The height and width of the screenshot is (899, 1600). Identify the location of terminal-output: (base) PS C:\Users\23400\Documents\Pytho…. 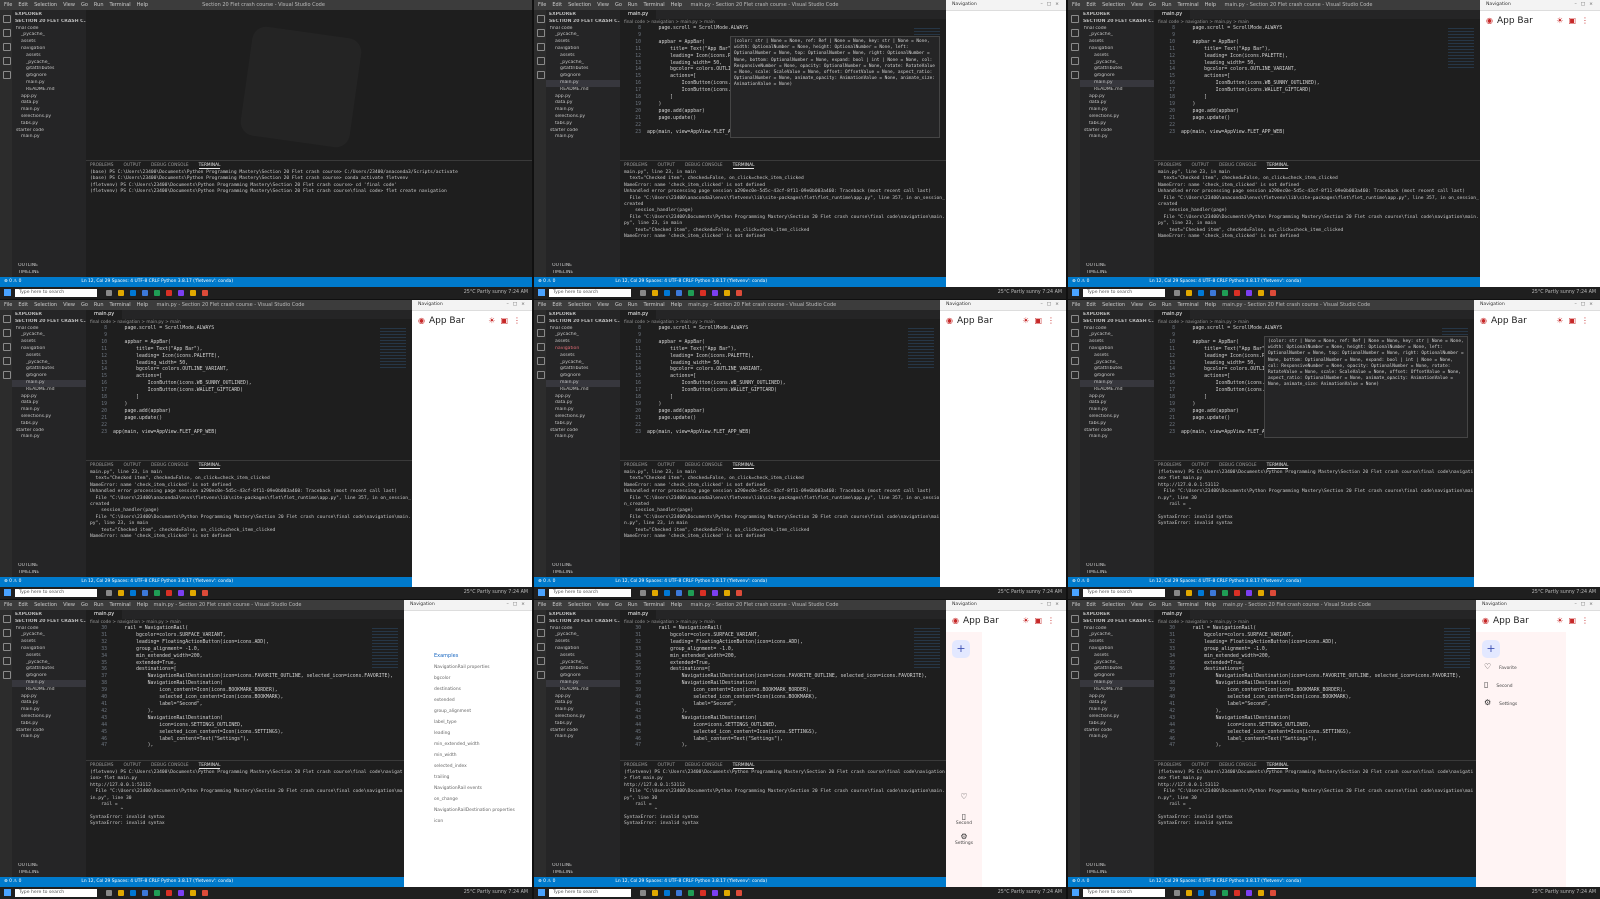
(309, 183).